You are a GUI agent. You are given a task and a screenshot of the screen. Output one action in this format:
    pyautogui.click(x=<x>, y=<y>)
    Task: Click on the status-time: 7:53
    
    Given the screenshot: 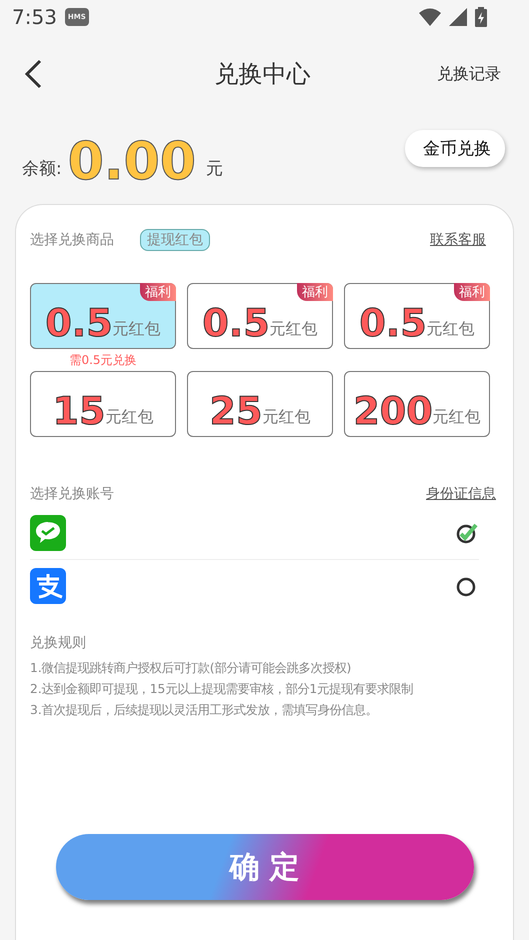 What is the action you would take?
    pyautogui.click(x=34, y=17)
    